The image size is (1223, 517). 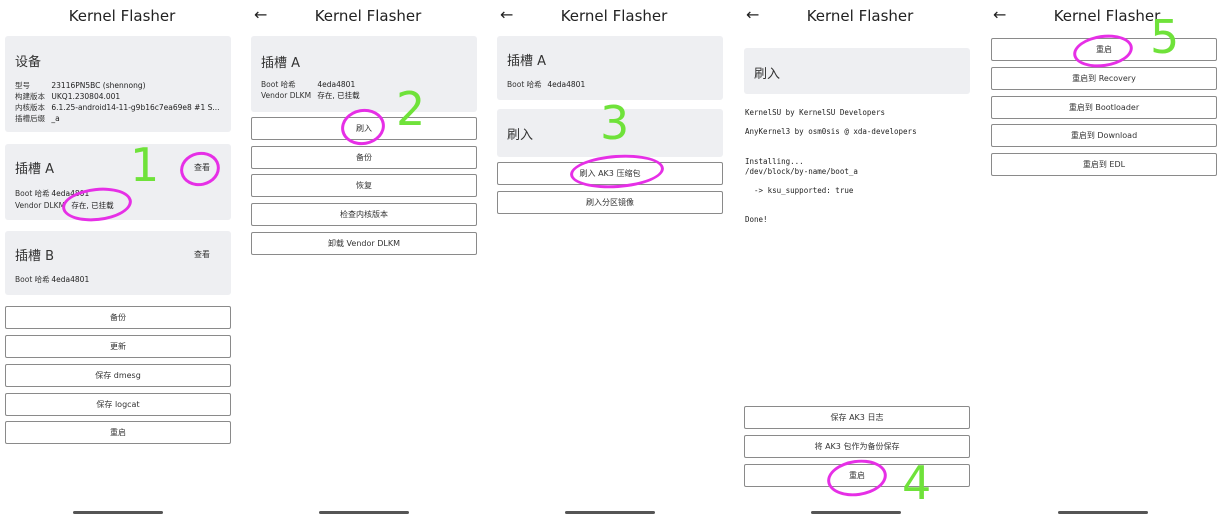 I want to click on slot-b-boot-row: Boot 哈希 4eda4801, so click(x=52, y=279).